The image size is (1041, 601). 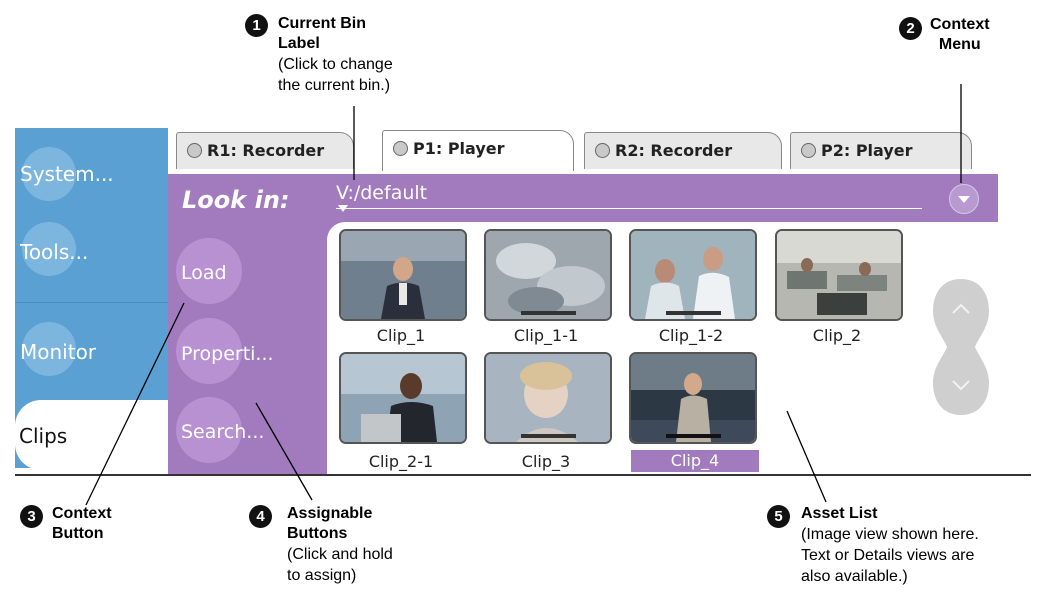 I want to click on callout-title: Buttons, so click(x=317, y=533).